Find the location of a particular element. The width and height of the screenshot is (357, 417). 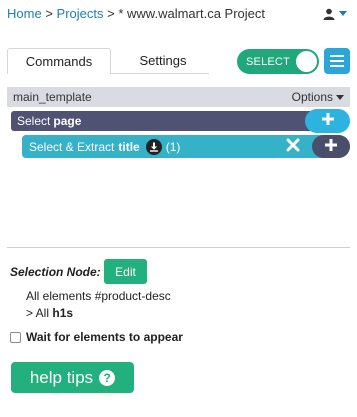

breadcrumb-home-link: Home is located at coordinates (24, 13).